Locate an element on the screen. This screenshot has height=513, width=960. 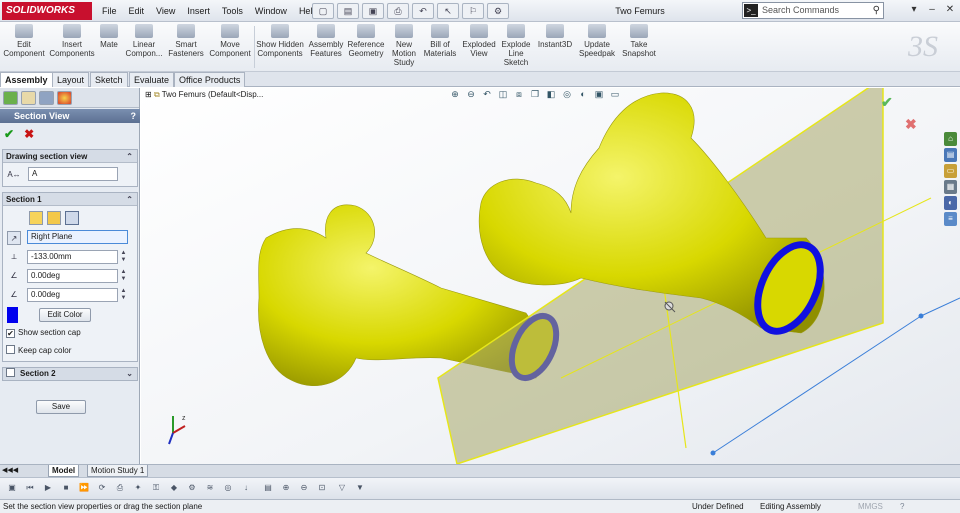
playback-mode-icon: ⟳ is located at coordinates (102, 488).